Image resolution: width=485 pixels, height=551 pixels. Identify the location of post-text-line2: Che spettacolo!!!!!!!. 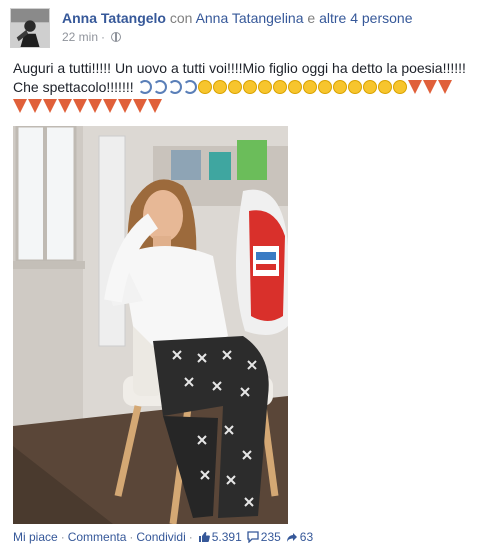
(73, 87).